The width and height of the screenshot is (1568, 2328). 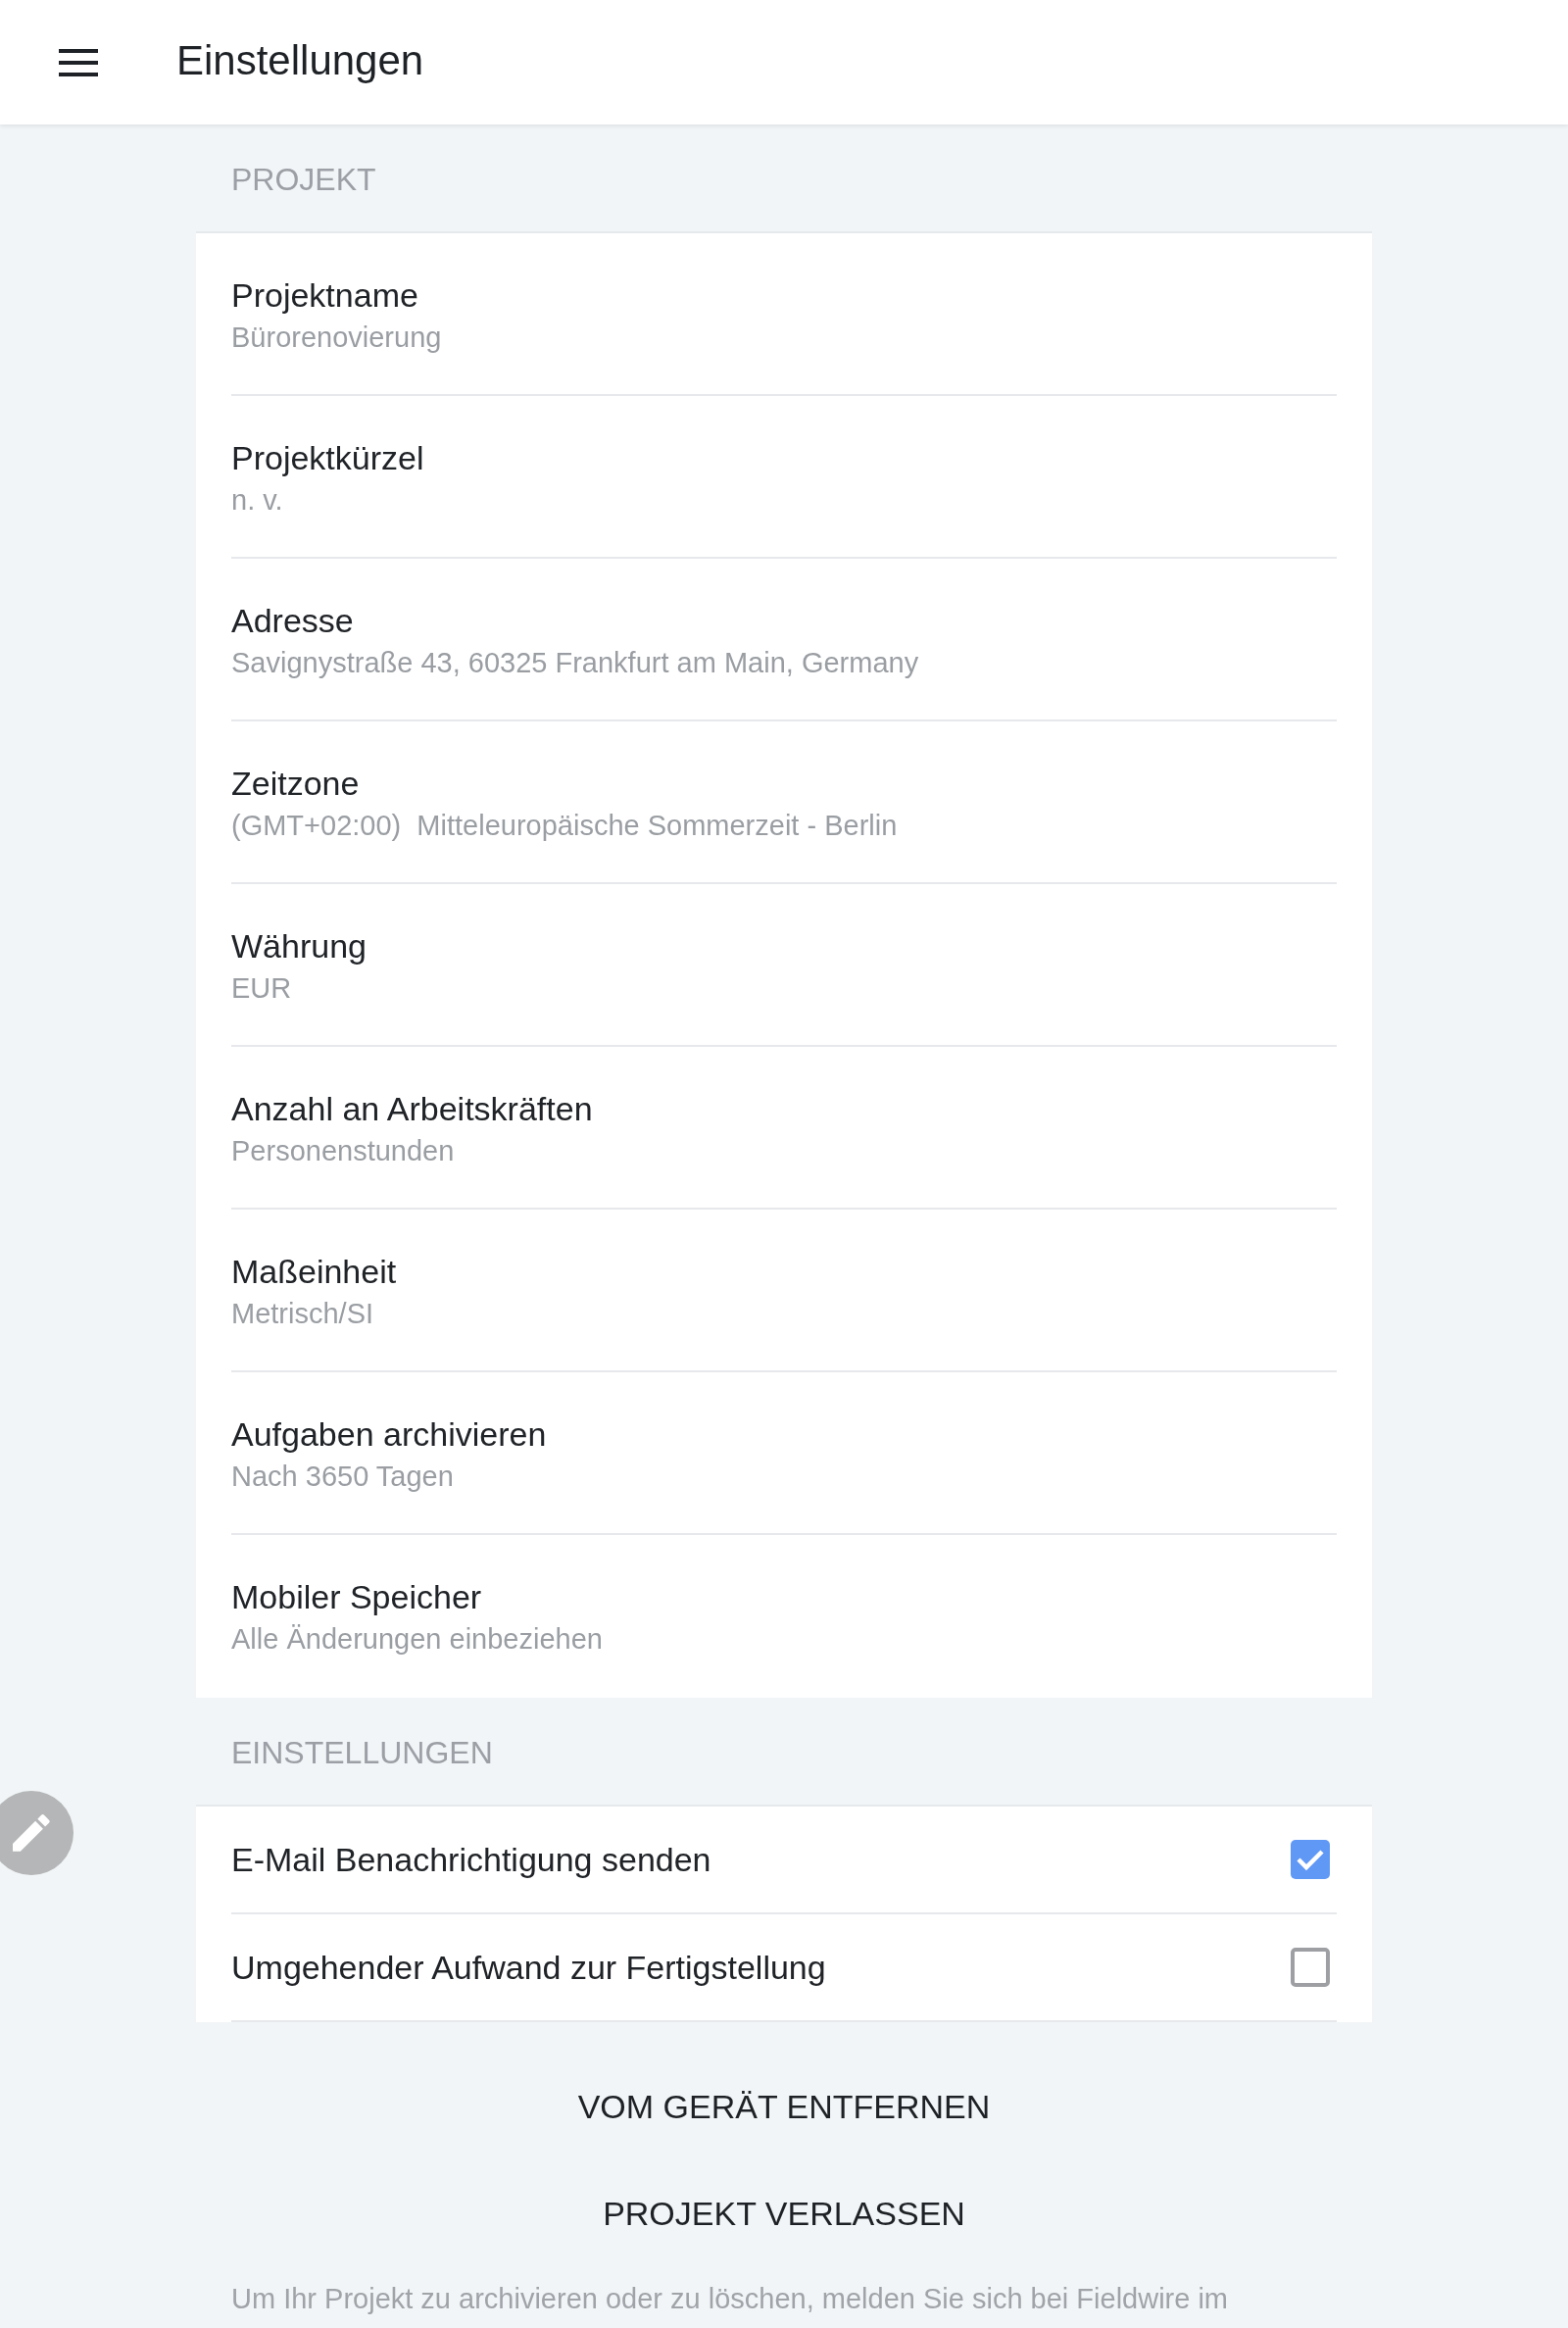 What do you see at coordinates (575, 663) in the screenshot?
I see `setting-value: Savignystraße 43, 60325 Frankfurt am Main, Germany` at bounding box center [575, 663].